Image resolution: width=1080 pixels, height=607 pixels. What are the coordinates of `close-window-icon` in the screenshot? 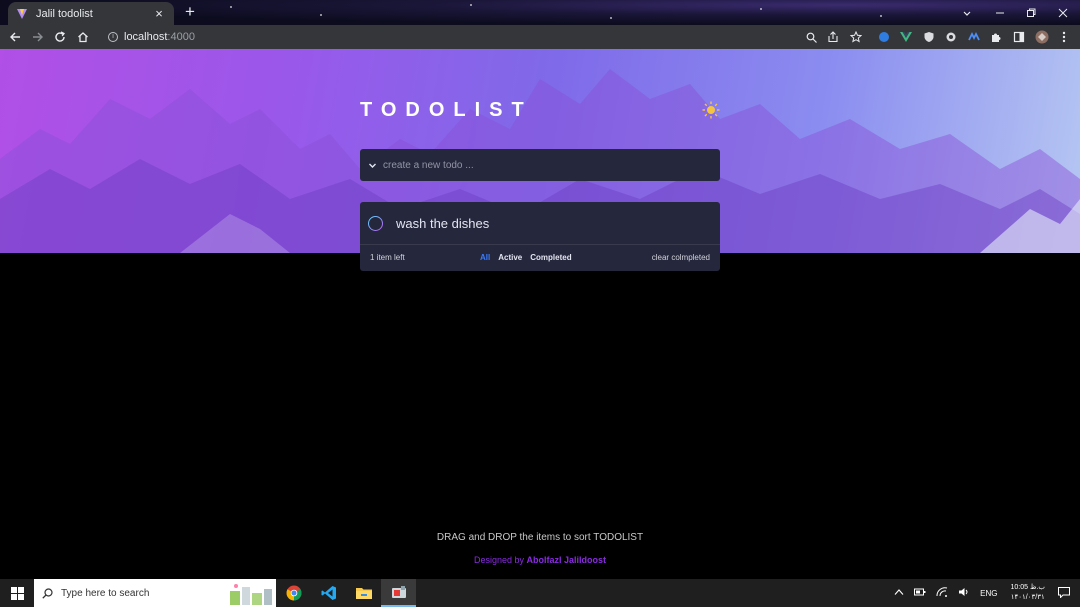 It's located at (1063, 12).